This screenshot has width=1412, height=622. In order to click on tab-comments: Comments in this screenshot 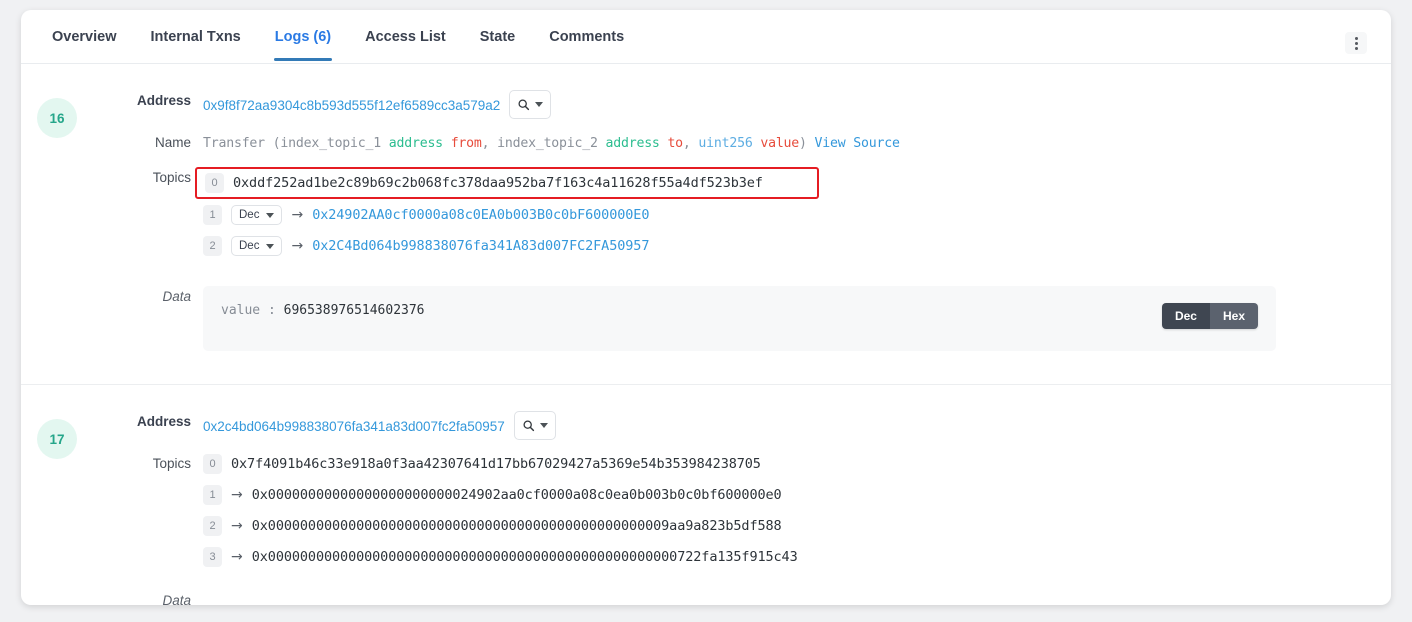, I will do `click(586, 35)`.